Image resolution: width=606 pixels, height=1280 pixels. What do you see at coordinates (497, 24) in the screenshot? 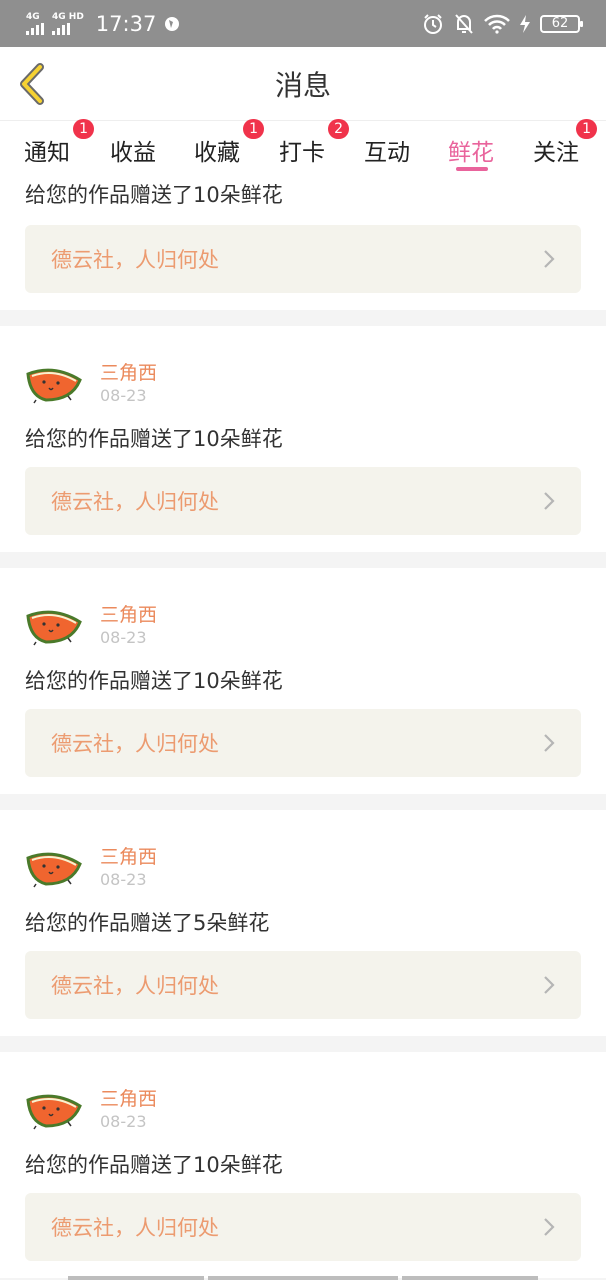
I see `wifi-icon` at bounding box center [497, 24].